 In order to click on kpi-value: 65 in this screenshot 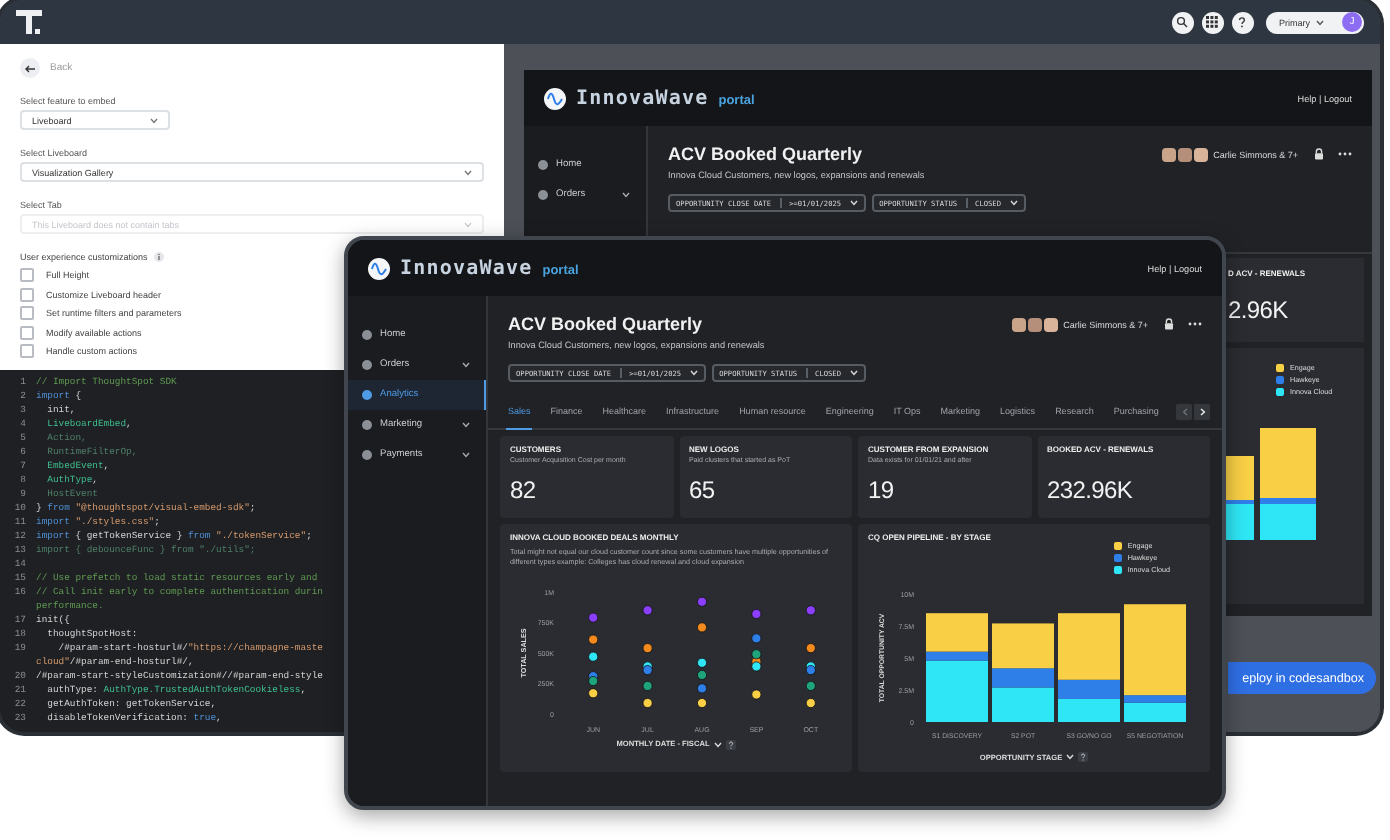, I will do `click(703, 490)`.